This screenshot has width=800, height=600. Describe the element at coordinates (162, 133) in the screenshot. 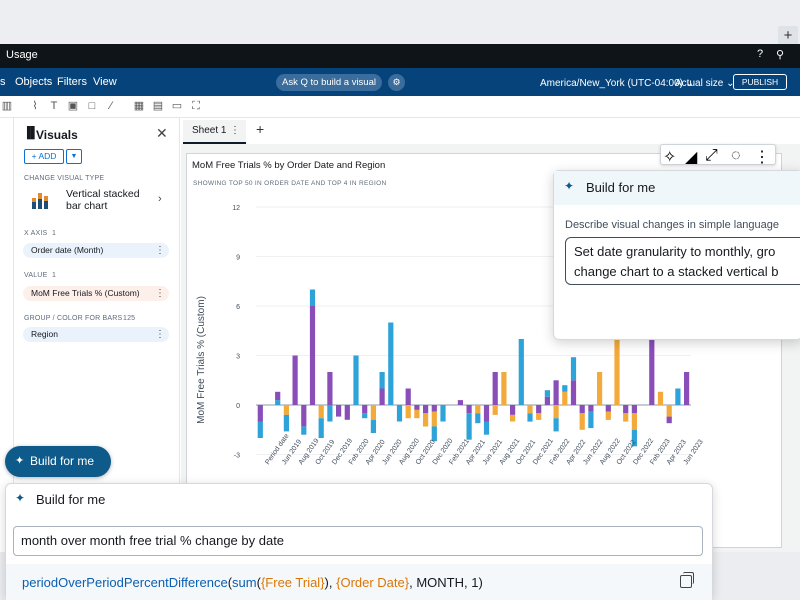

I see `close-icon: ✕` at that location.